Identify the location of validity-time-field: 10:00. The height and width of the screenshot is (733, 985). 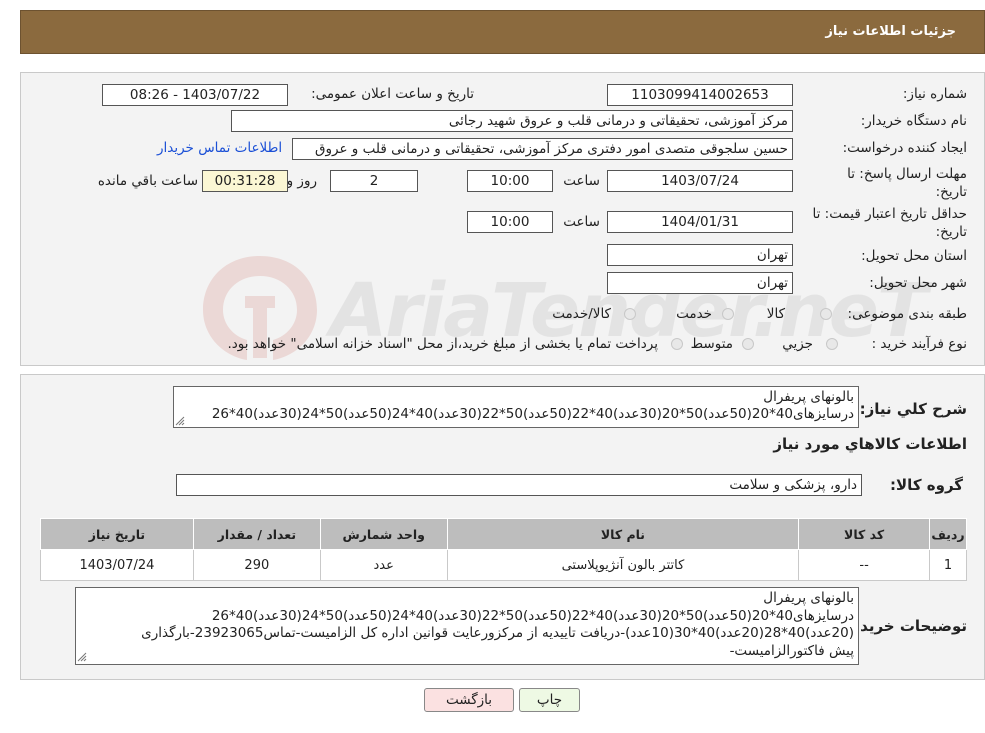
(510, 222).